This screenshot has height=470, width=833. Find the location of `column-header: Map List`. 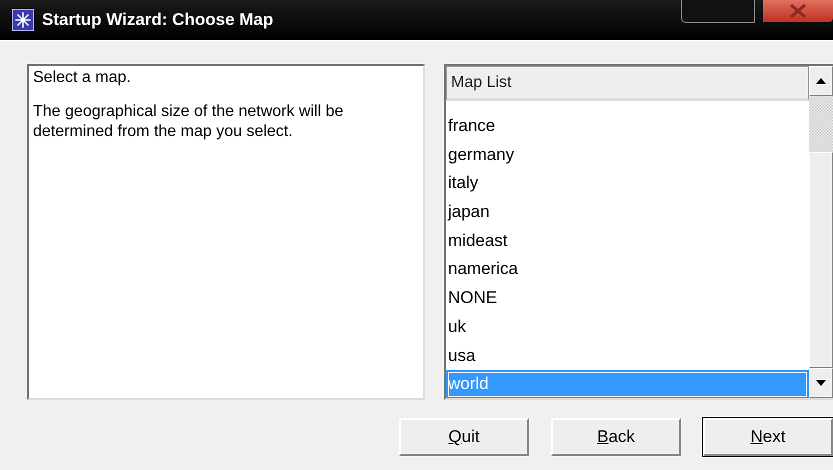

column-header: Map List is located at coordinates (627, 83).